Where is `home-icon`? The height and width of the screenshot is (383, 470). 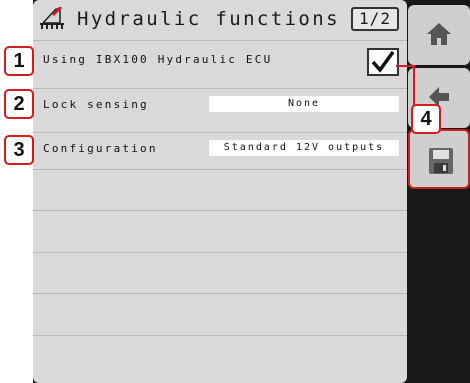 home-icon is located at coordinates (439, 34).